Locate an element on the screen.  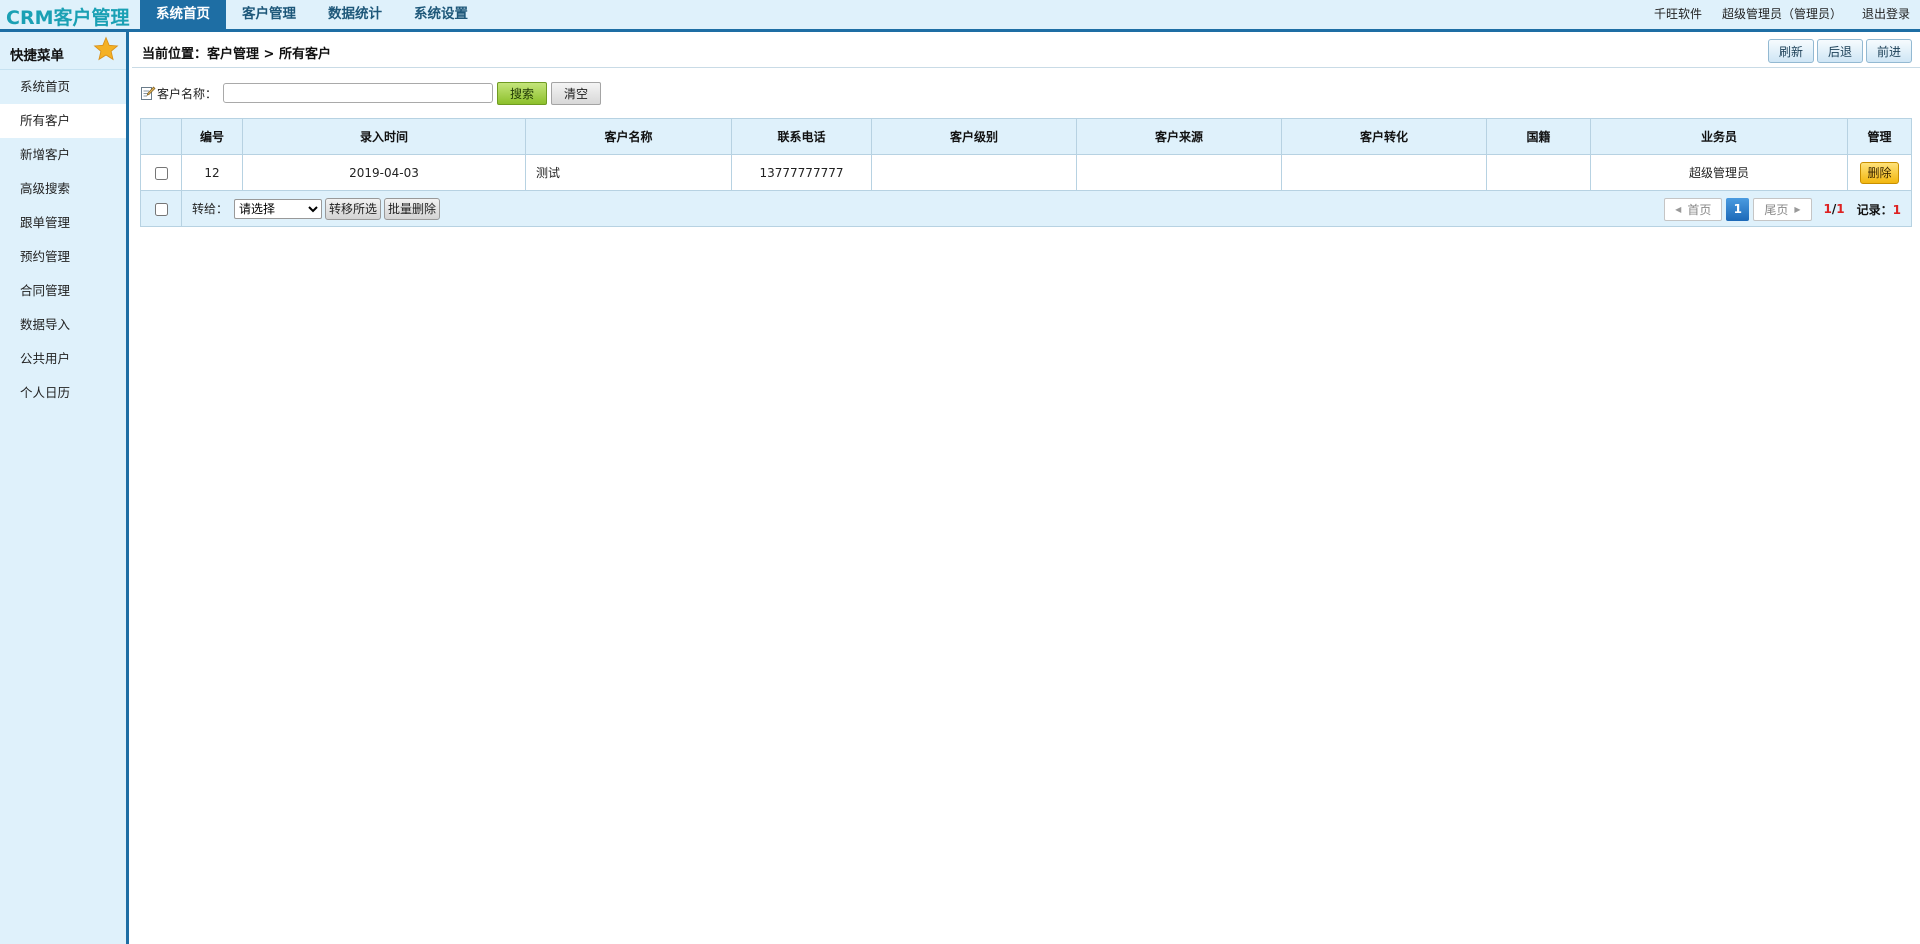
sidebar-item-all-customers: 所有客户 is located at coordinates (63, 121).